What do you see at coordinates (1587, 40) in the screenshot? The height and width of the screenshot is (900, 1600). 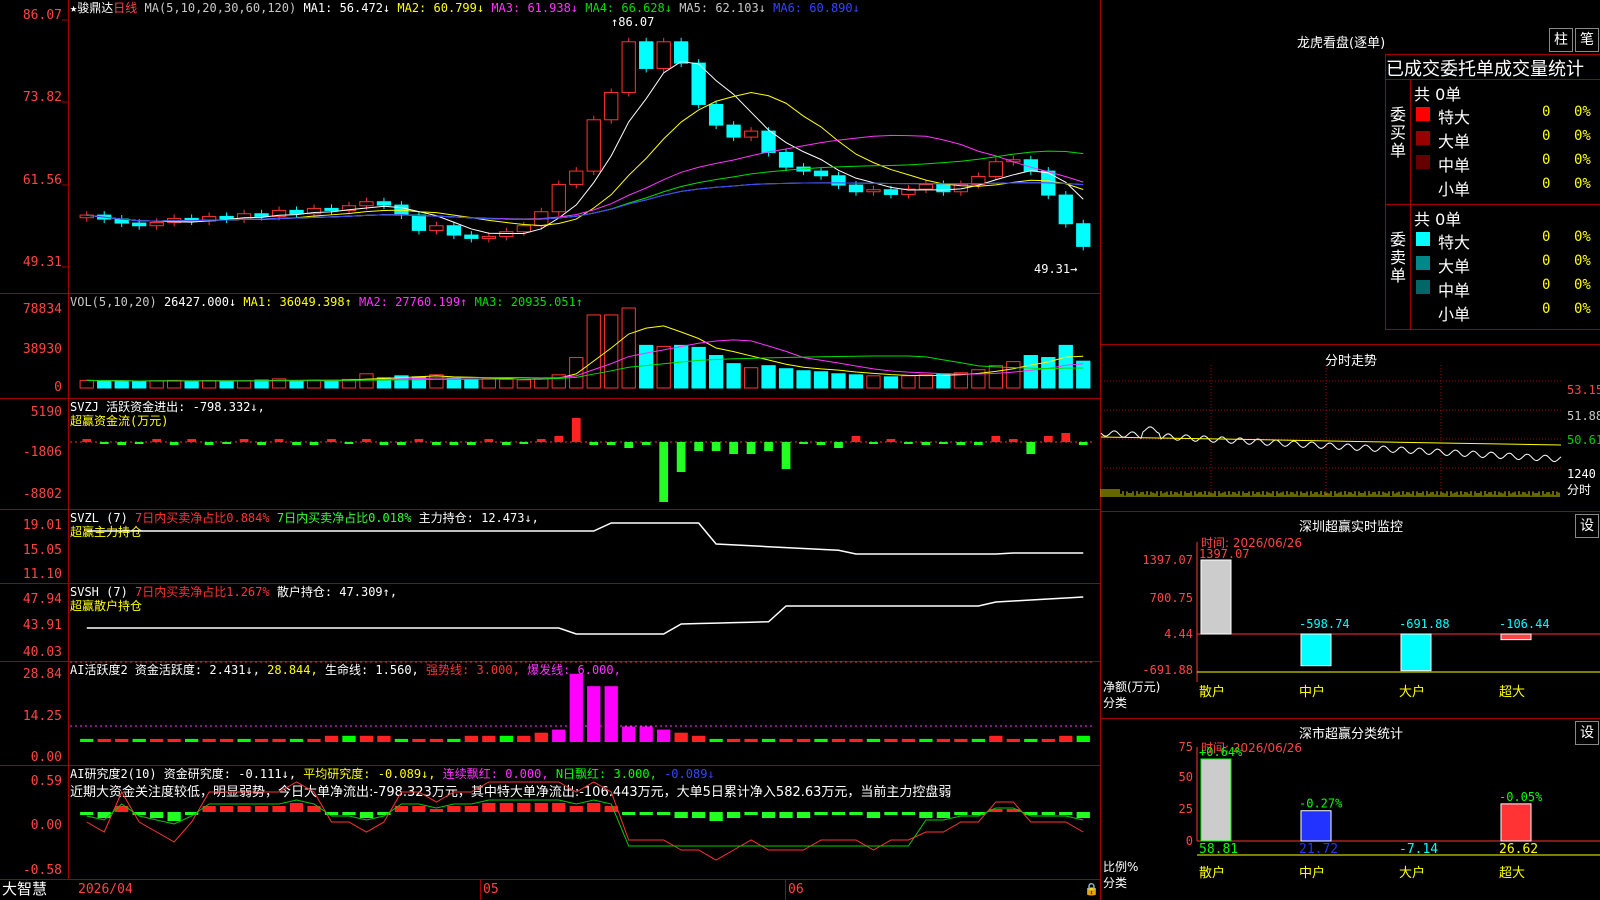 I see `tick-mode-button: 笔` at bounding box center [1587, 40].